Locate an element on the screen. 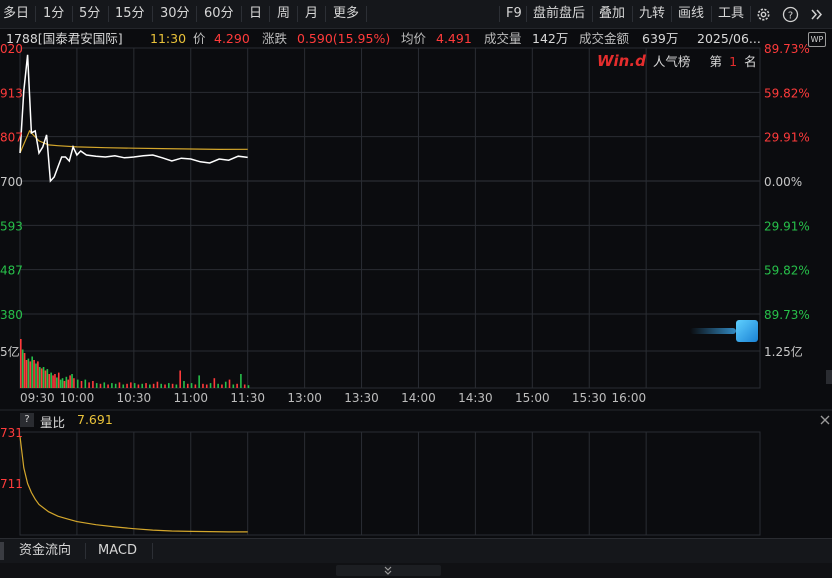 This screenshot has width=832, height=578. tab-capital-flow: 资金流向 is located at coordinates (45, 551).